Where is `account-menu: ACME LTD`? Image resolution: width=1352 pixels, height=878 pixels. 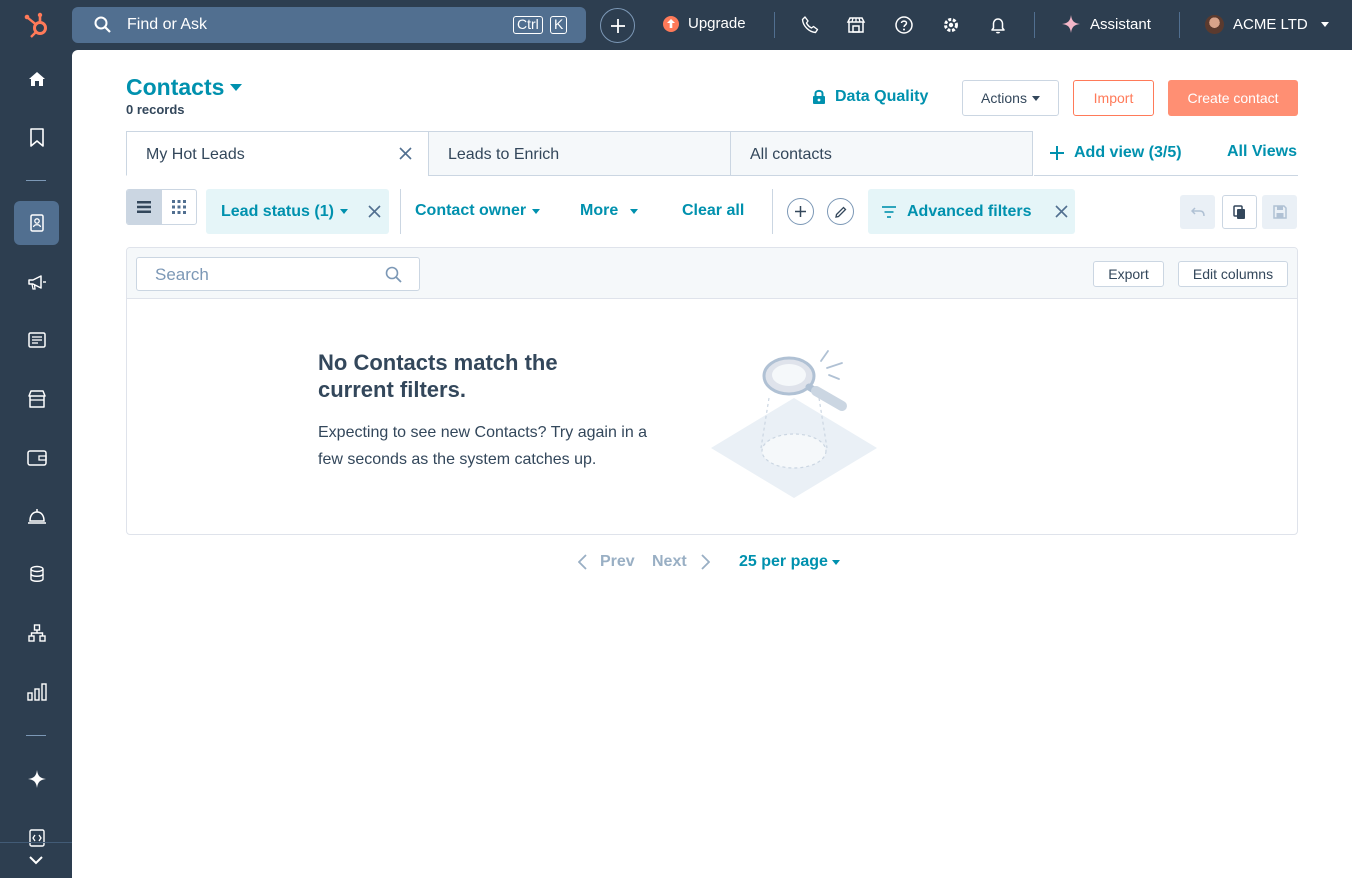
account-menu: ACME LTD is located at coordinates (1267, 24).